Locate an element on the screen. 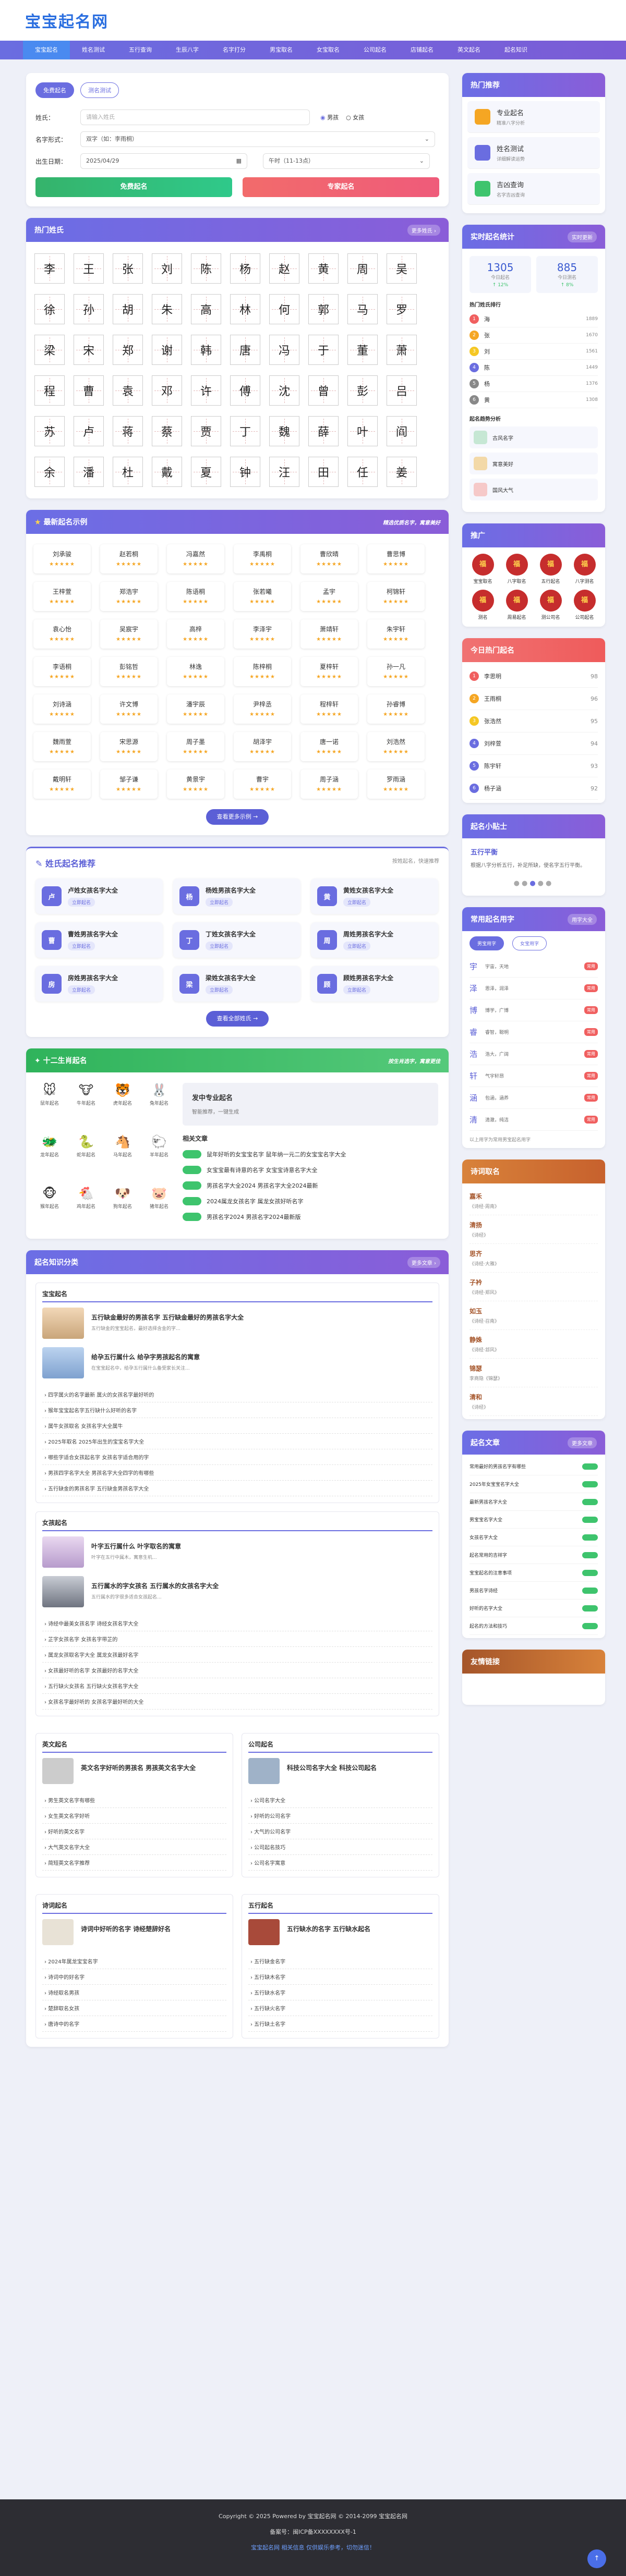 Image resolution: width=626 pixels, height=2576 pixels. name-card: 李泽宇 ★★★★★ is located at coordinates (262, 634).